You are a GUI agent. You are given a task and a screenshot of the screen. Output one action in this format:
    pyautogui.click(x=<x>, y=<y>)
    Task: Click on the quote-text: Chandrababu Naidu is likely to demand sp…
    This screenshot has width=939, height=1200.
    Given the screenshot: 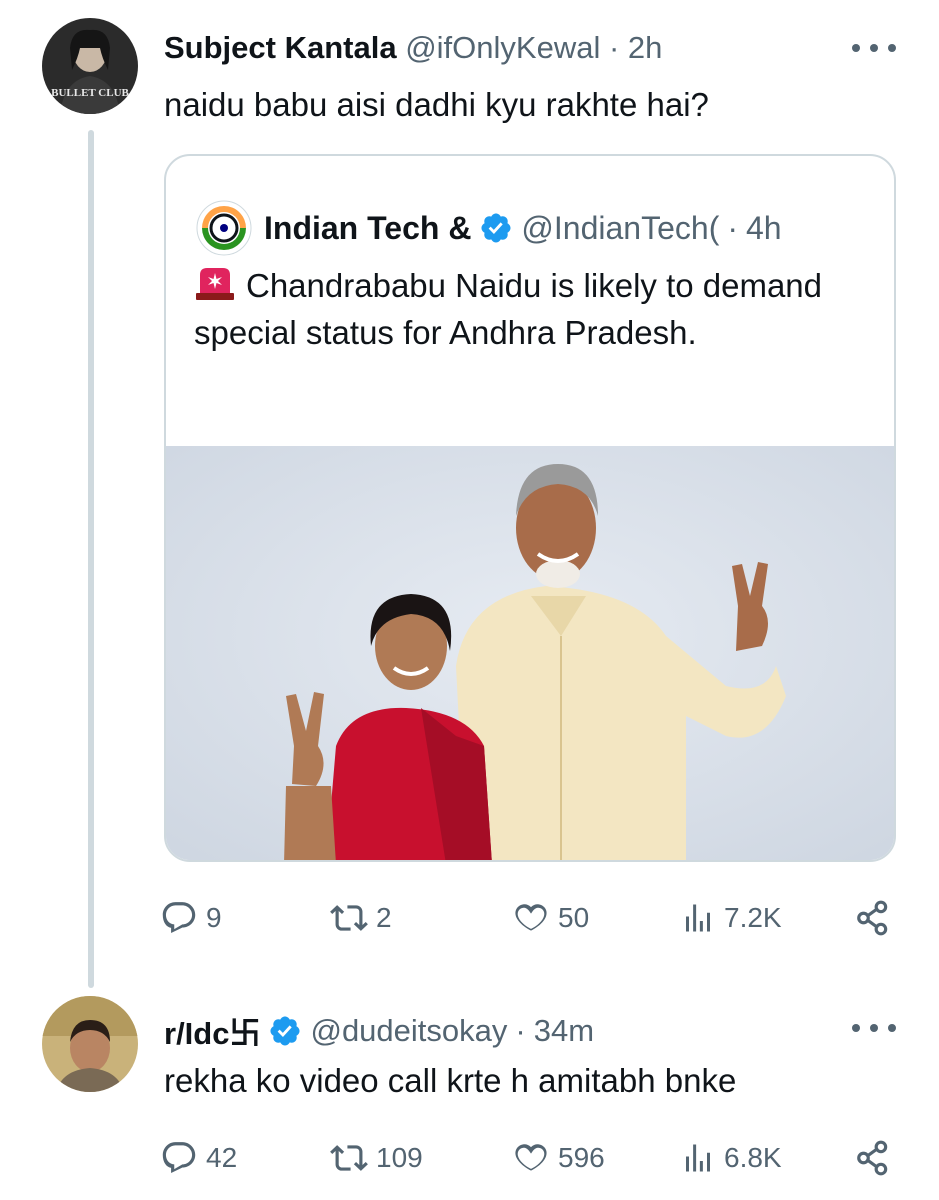 What is the action you would take?
    pyautogui.click(x=508, y=309)
    